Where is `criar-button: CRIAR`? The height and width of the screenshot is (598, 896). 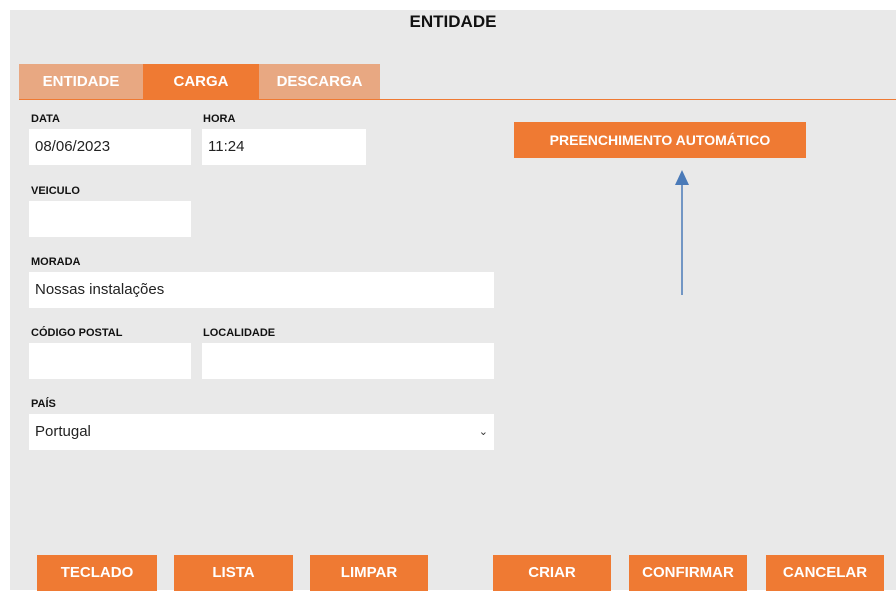 criar-button: CRIAR is located at coordinates (552, 573).